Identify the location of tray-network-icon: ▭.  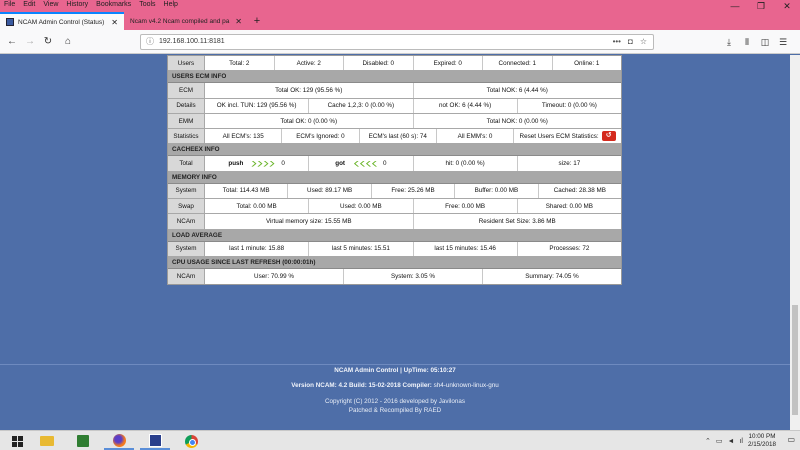
(719, 441).